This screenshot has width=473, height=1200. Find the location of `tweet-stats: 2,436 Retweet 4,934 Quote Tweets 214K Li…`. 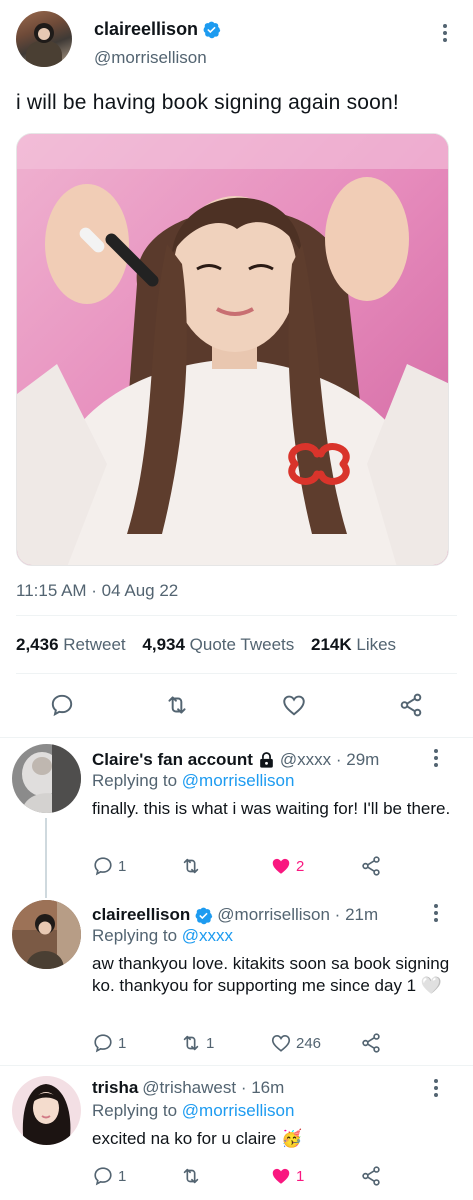

tweet-stats: 2,436 Retweet 4,934 Quote Tweets 214K Li… is located at coordinates (206, 645).